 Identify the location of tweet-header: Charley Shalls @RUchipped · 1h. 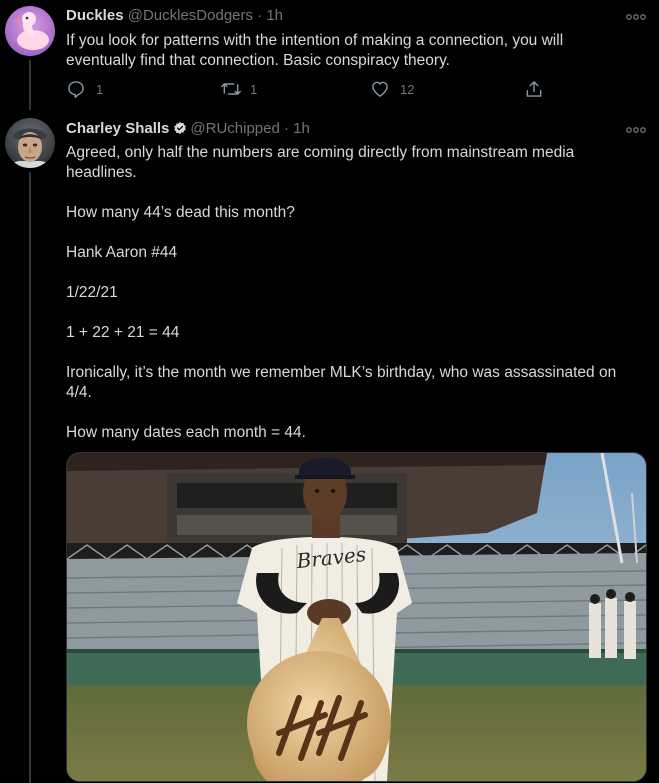
(188, 129).